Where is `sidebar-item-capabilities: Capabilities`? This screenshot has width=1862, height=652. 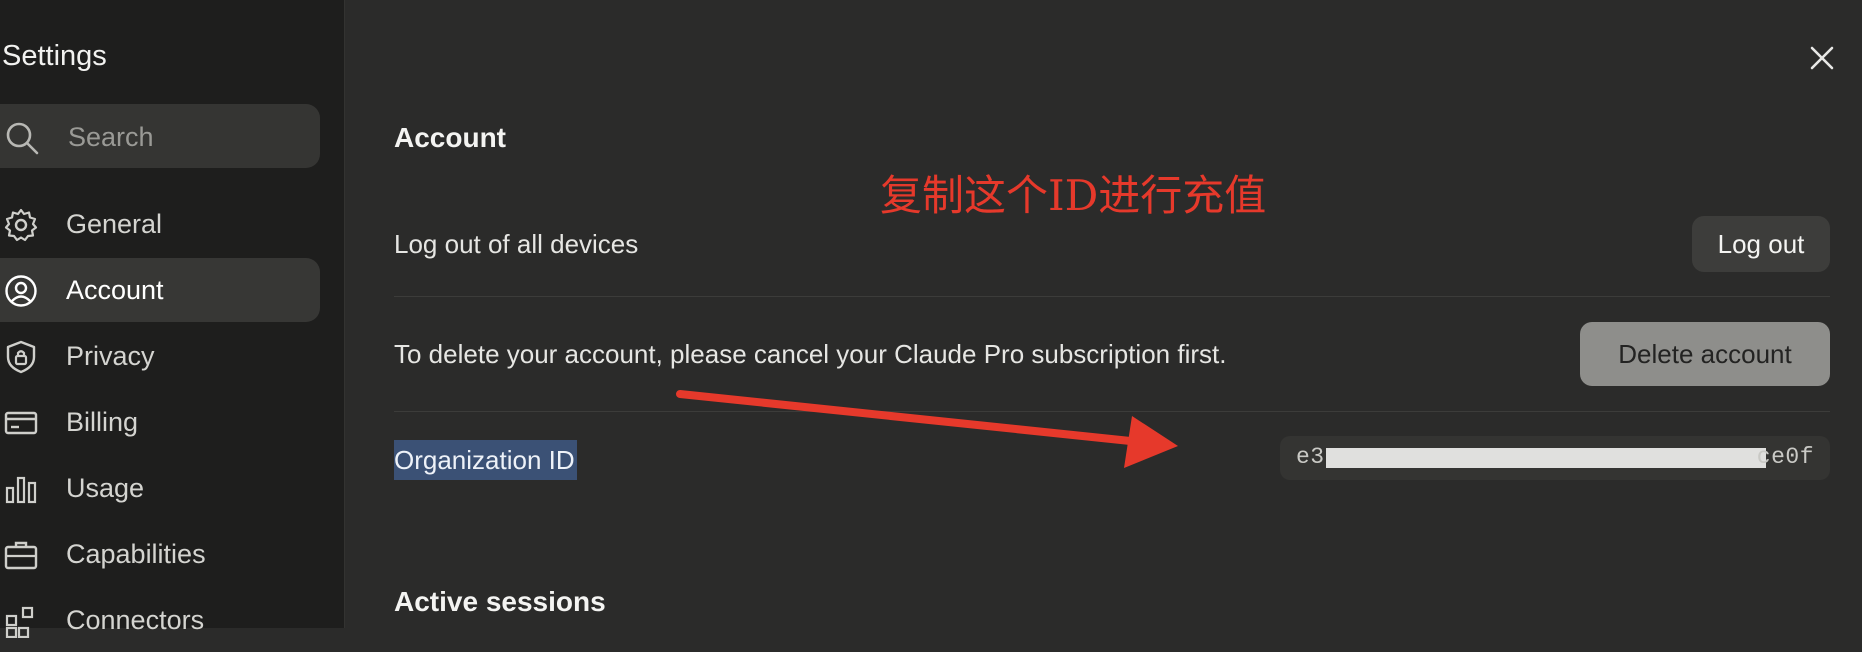 sidebar-item-capabilities: Capabilities is located at coordinates (160, 554).